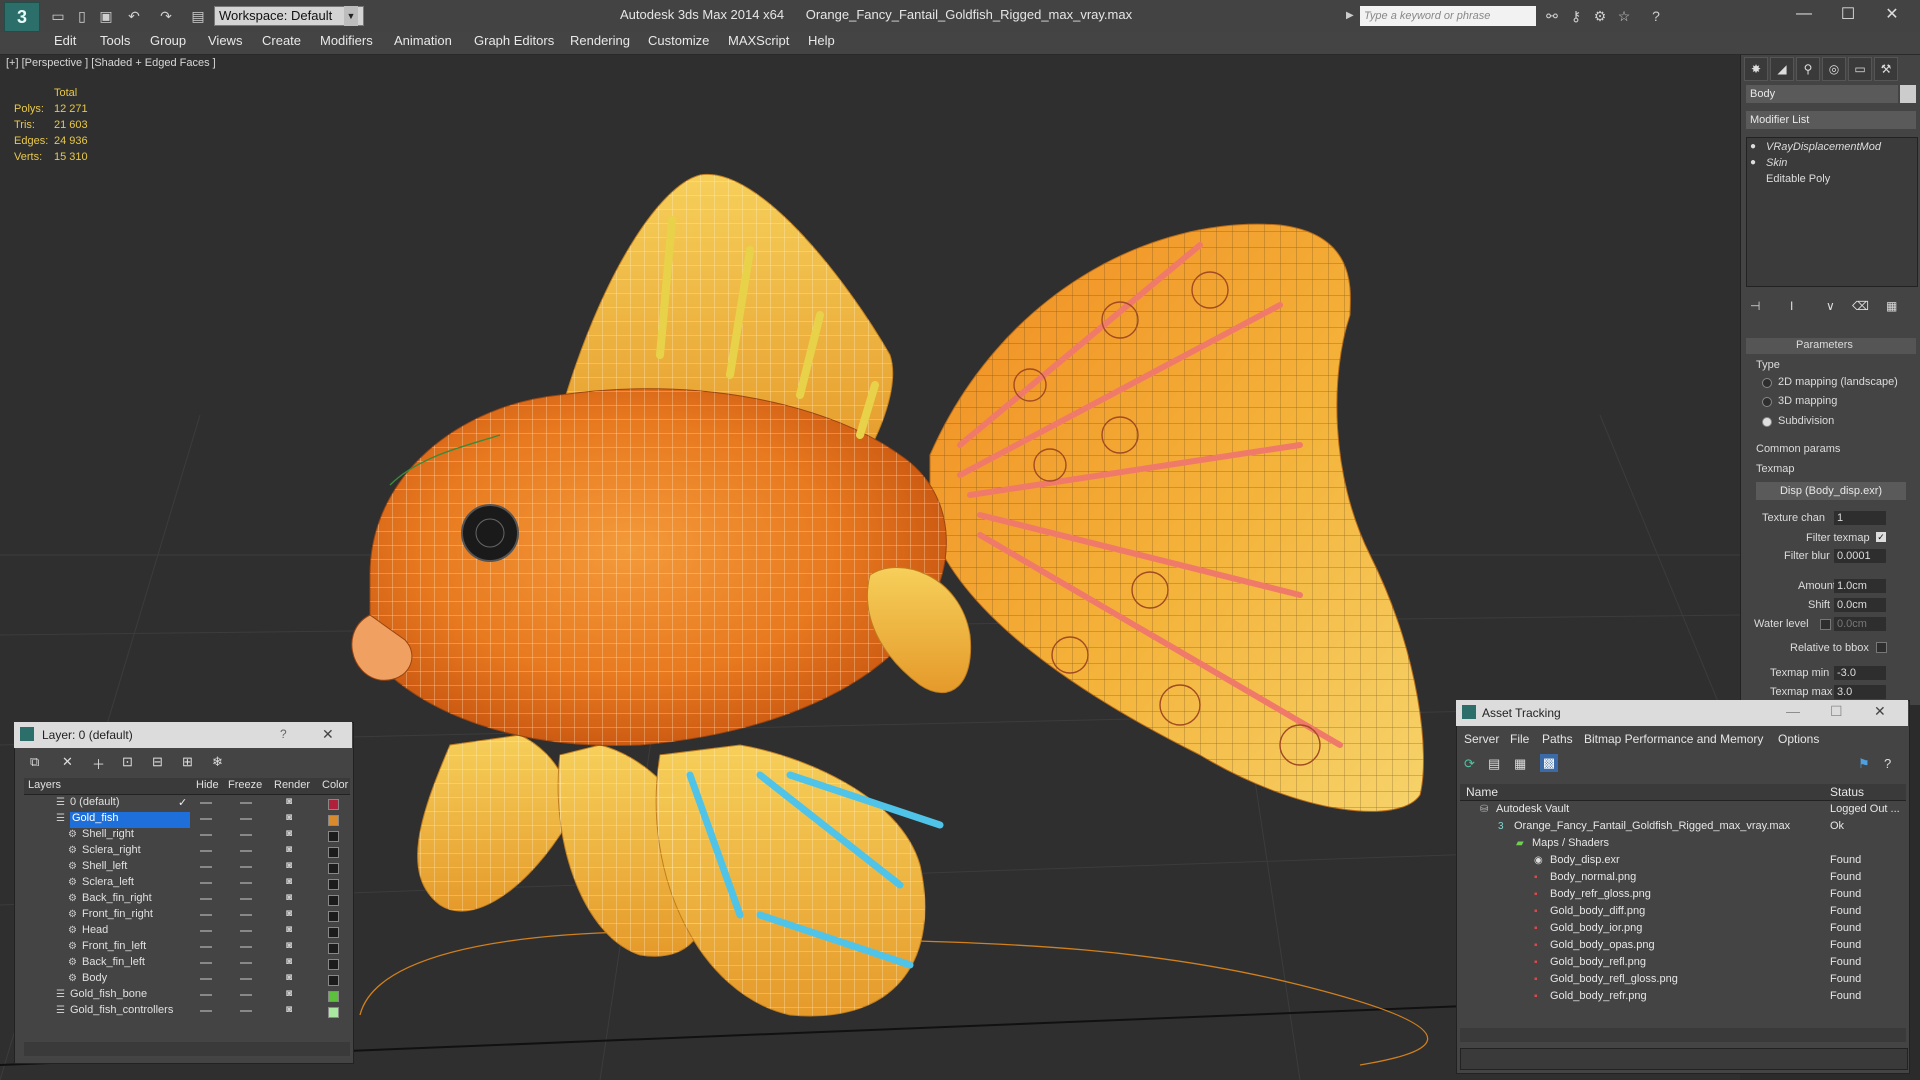  What do you see at coordinates (225, 40) in the screenshot?
I see `menu-views: Views` at bounding box center [225, 40].